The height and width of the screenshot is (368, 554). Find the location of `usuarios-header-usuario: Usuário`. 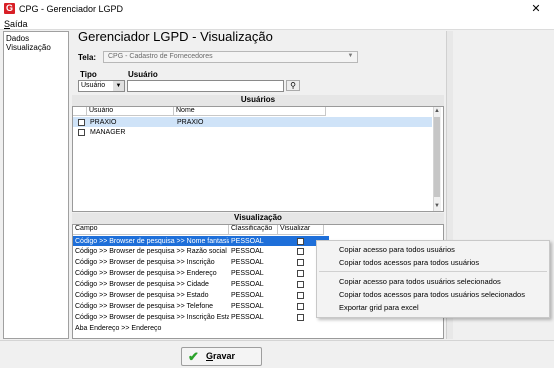

usuarios-header-usuario: Usuário is located at coordinates (130, 111).